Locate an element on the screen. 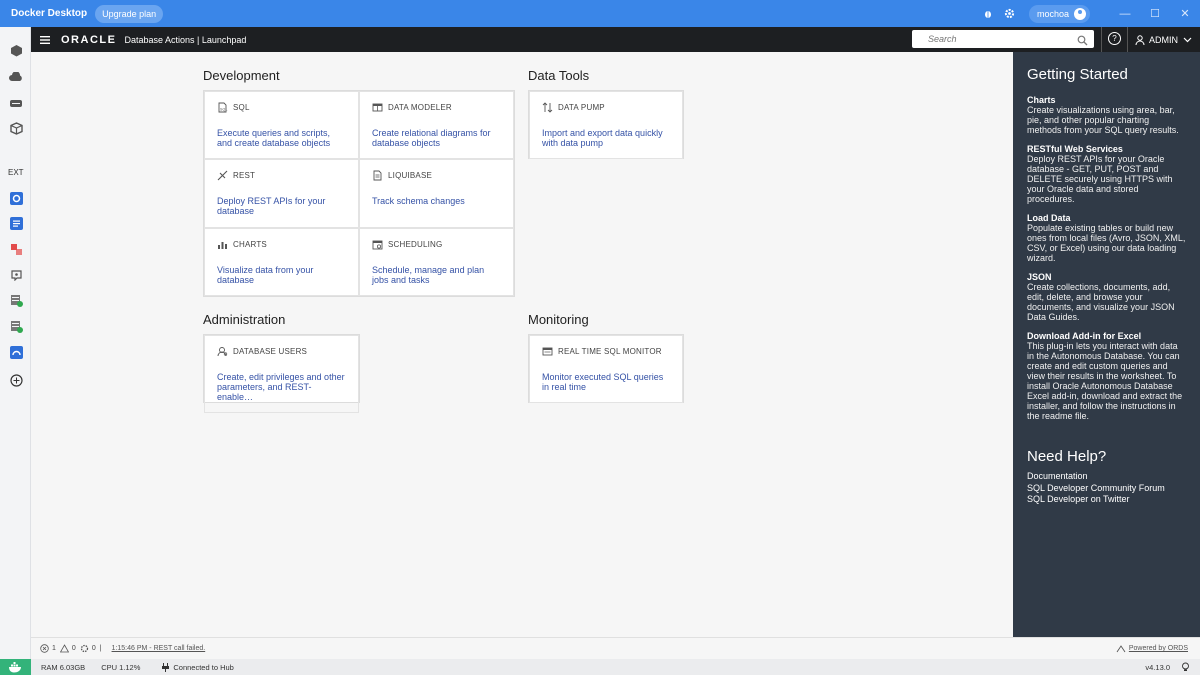 This screenshot has height=675, width=1200. account-username: mochoa is located at coordinates (1052, 13).